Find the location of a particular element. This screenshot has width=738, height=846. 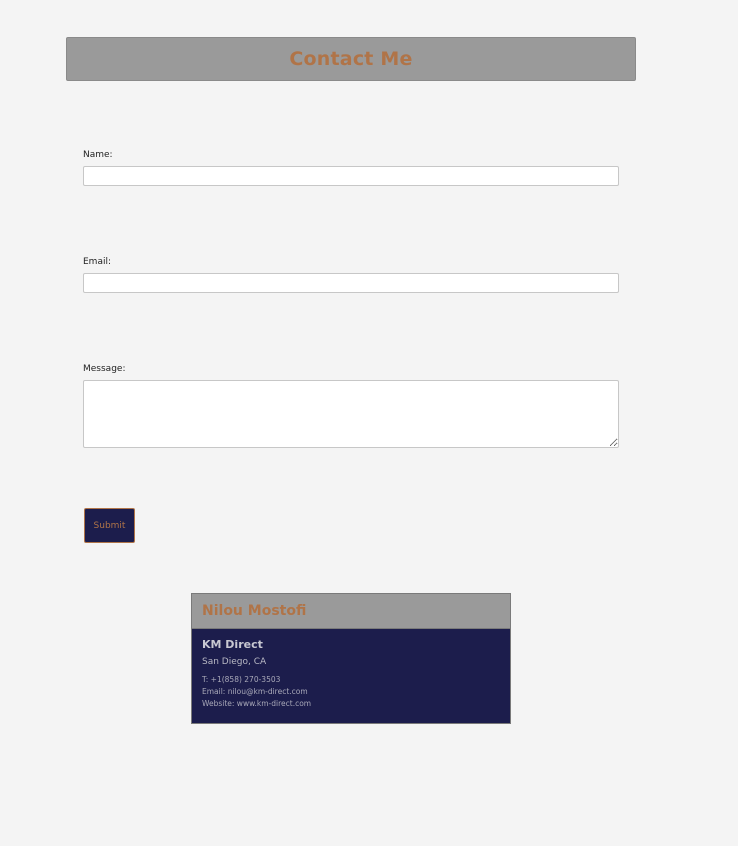

card-name: Nilou Mostofi is located at coordinates (254, 611).